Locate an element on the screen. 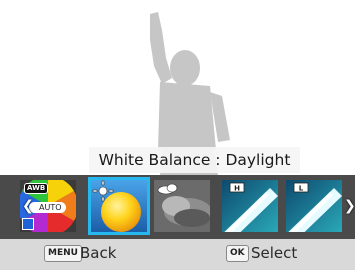  cloudy-icon is located at coordinates (182, 206).